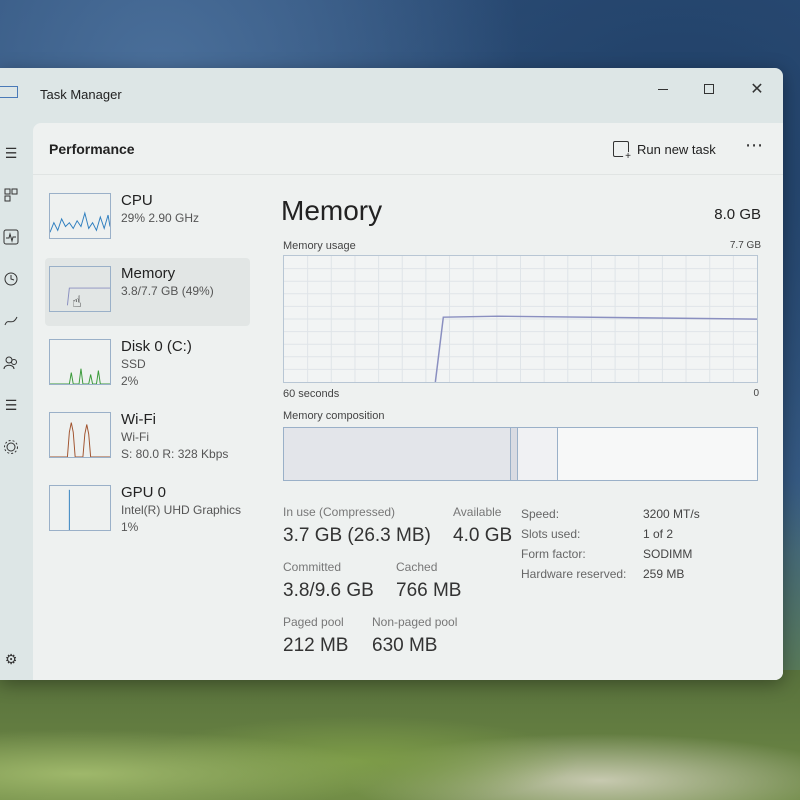 This screenshot has height=800, width=800. I want to click on cpu-usage: 29% 2.90 GHz, so click(160, 218).